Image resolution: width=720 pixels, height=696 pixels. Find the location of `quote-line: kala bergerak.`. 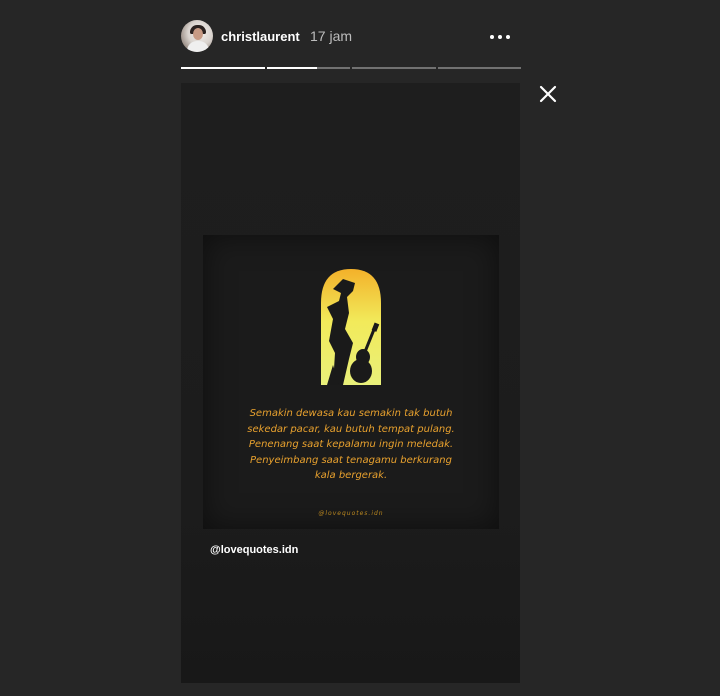

quote-line: kala bergerak. is located at coordinates (351, 475).